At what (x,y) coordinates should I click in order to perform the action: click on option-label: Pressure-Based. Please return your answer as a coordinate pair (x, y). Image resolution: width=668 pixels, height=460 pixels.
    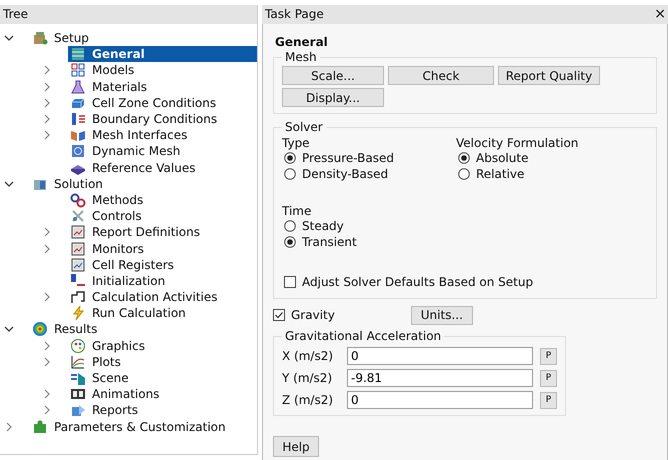
    Looking at the image, I should click on (348, 158).